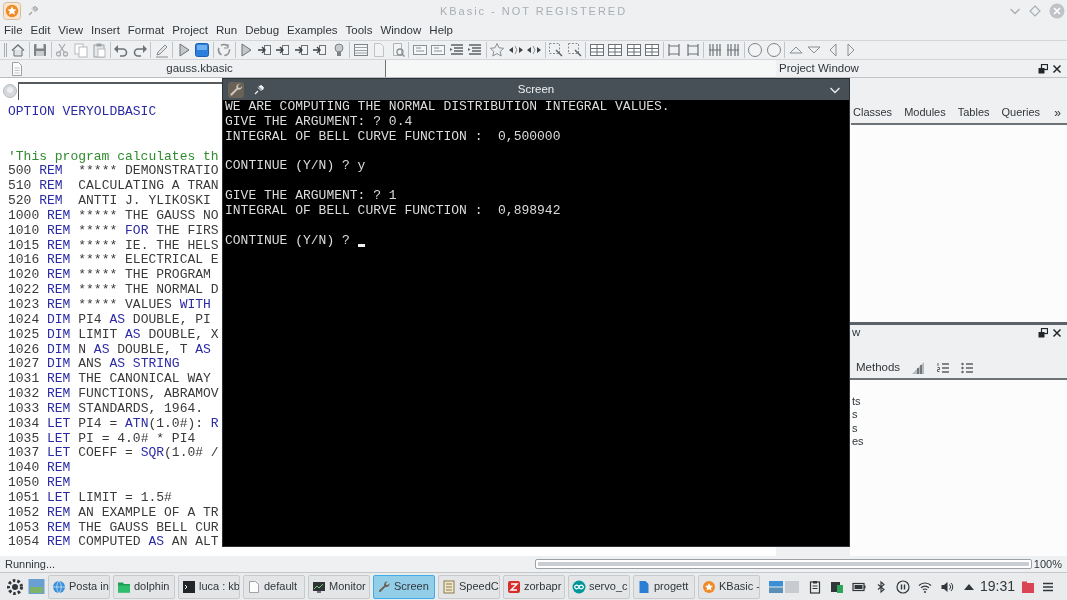 The image size is (1067, 600). What do you see at coordinates (36, 586) in the screenshot?
I see `landscape-tile-icon` at bounding box center [36, 586].